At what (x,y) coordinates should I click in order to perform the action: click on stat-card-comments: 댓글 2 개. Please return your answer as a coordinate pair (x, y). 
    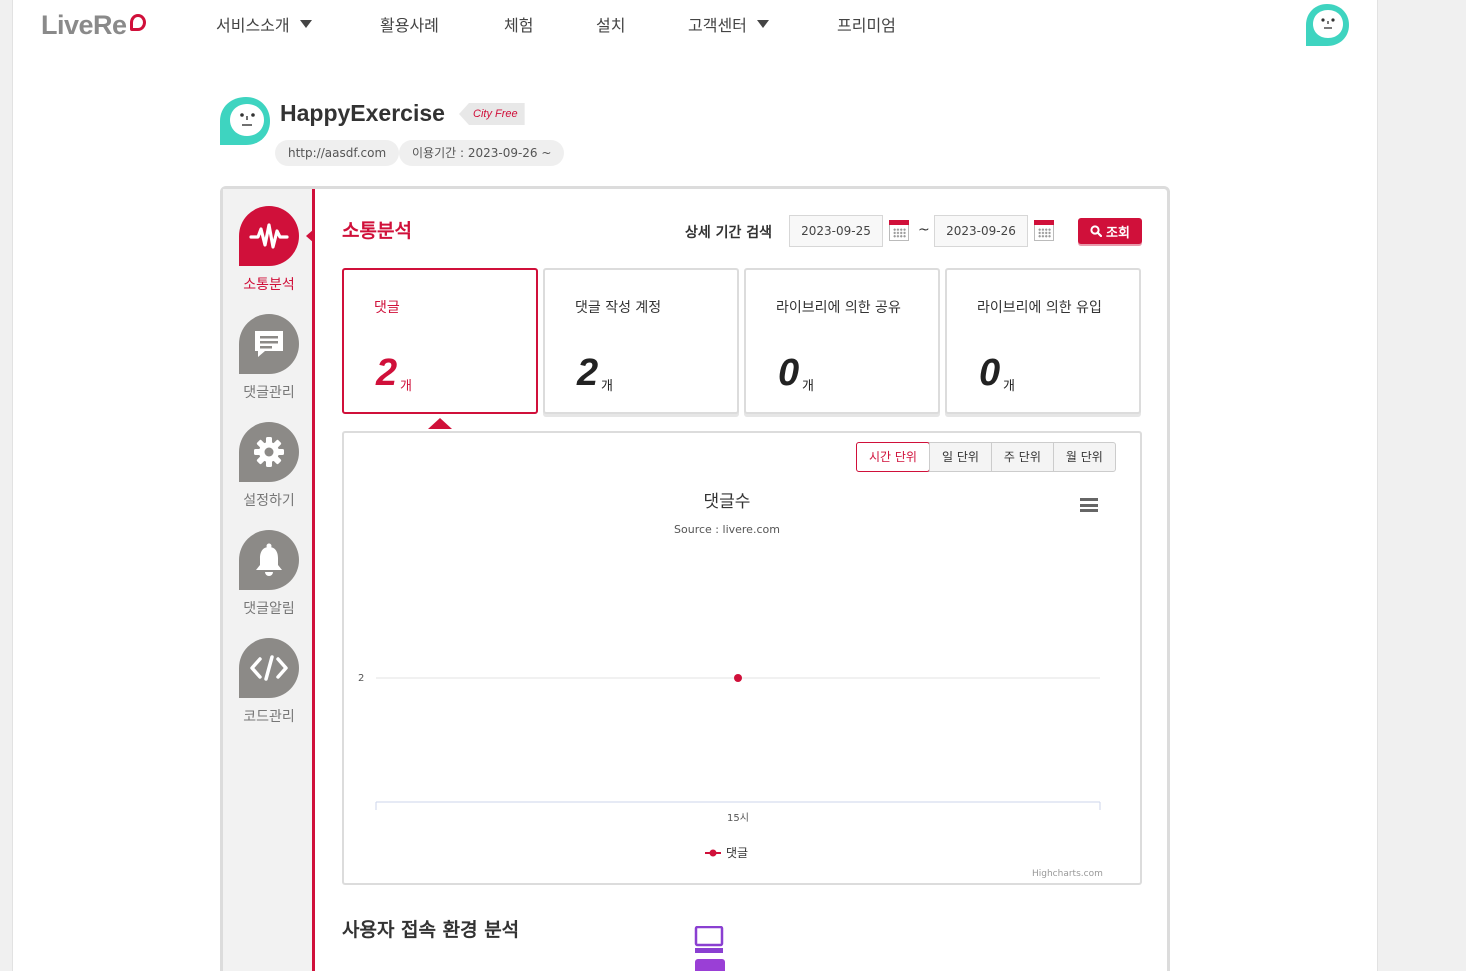
    Looking at the image, I should click on (440, 341).